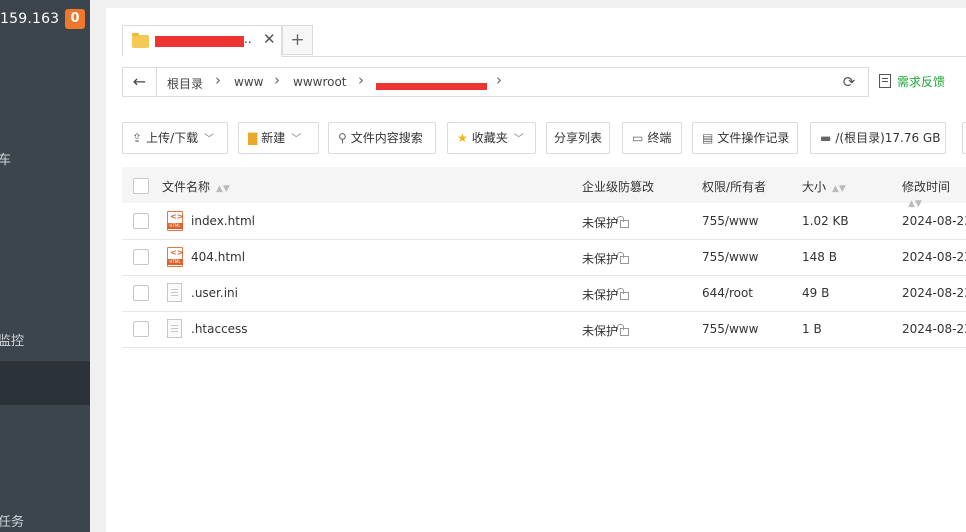 Image resolution: width=966 pixels, height=532 pixels. Describe the element at coordinates (816, 293) in the screenshot. I see `file-size: 49 B` at that location.